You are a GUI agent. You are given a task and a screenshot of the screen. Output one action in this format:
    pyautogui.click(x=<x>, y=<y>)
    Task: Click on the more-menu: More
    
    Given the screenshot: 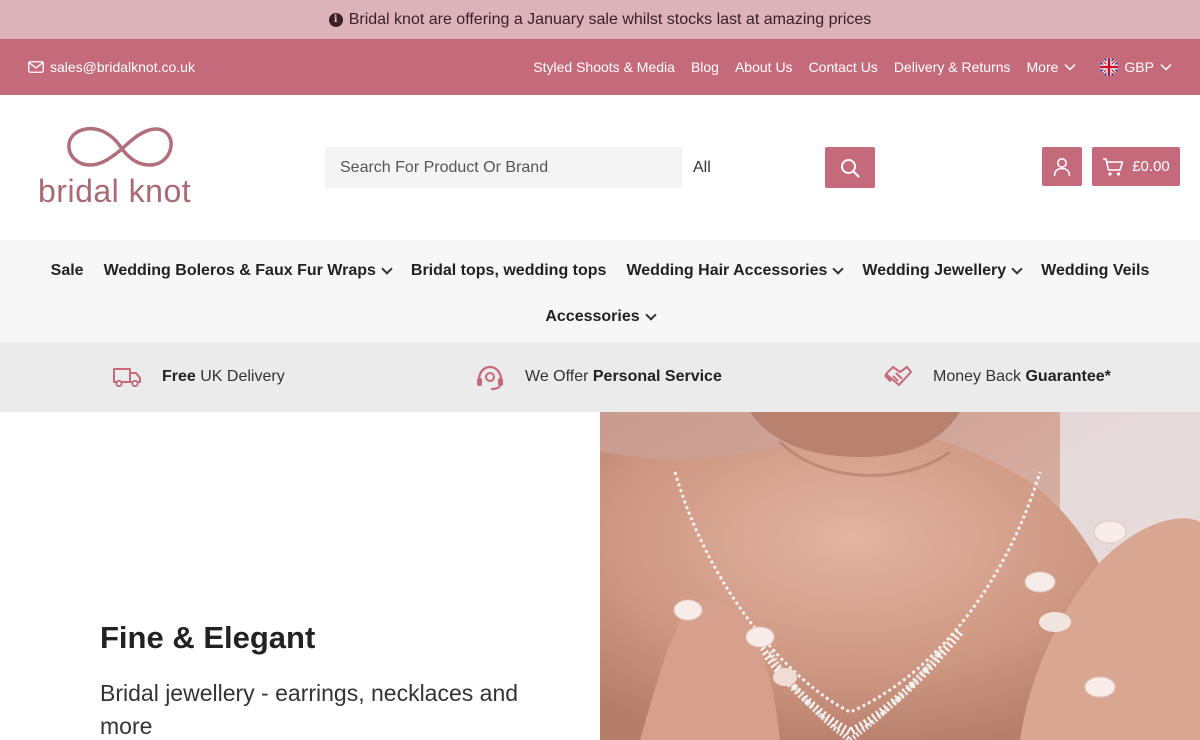 What is the action you would take?
    pyautogui.click(x=1052, y=67)
    